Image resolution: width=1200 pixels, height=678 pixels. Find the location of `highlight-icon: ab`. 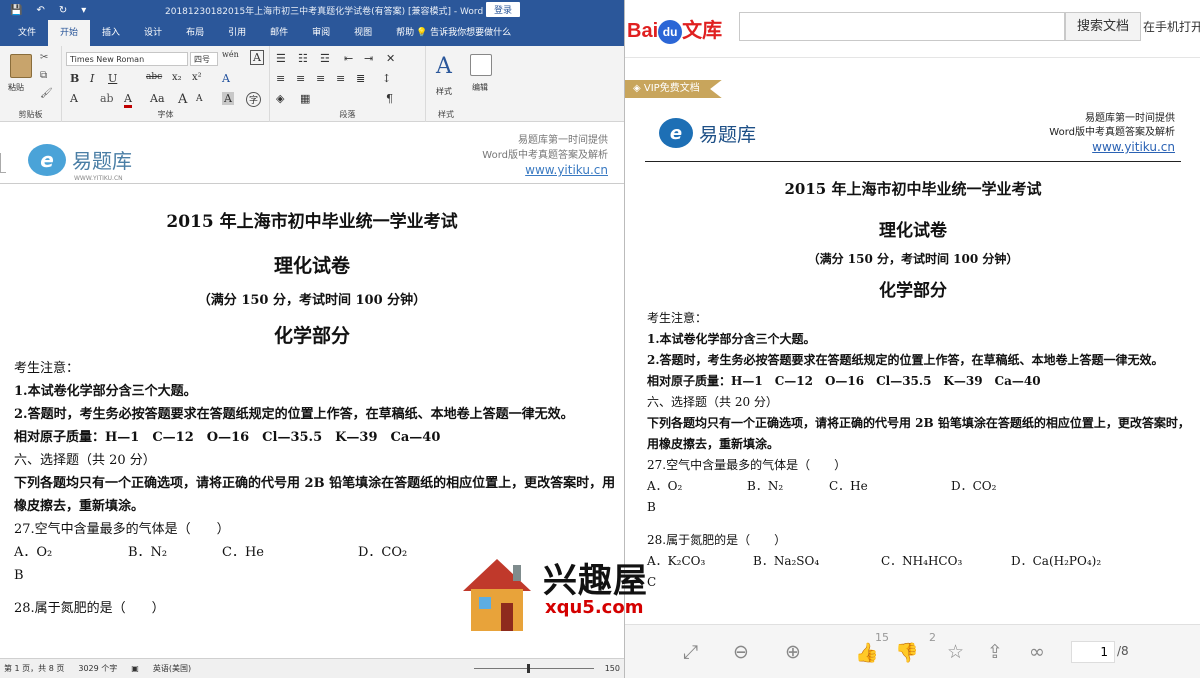

highlight-icon: ab is located at coordinates (107, 98).